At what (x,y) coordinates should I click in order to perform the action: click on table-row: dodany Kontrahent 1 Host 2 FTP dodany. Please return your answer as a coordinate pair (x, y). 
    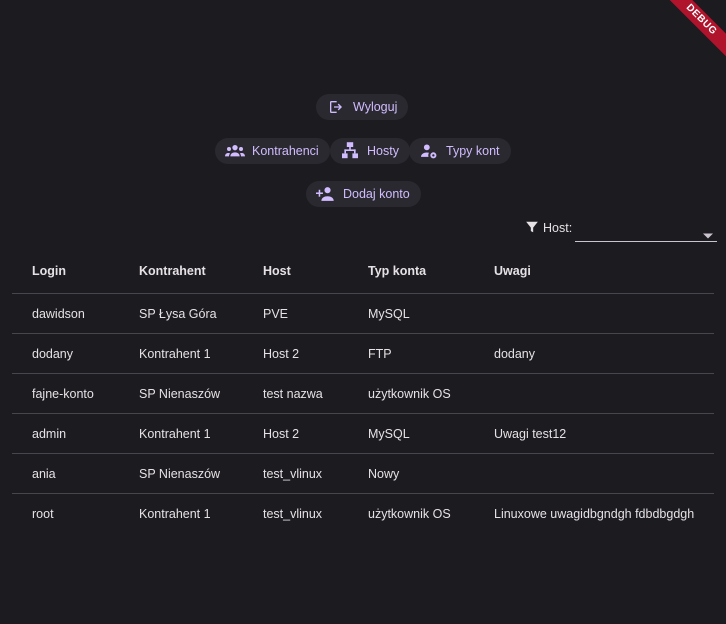
    Looking at the image, I should click on (363, 353).